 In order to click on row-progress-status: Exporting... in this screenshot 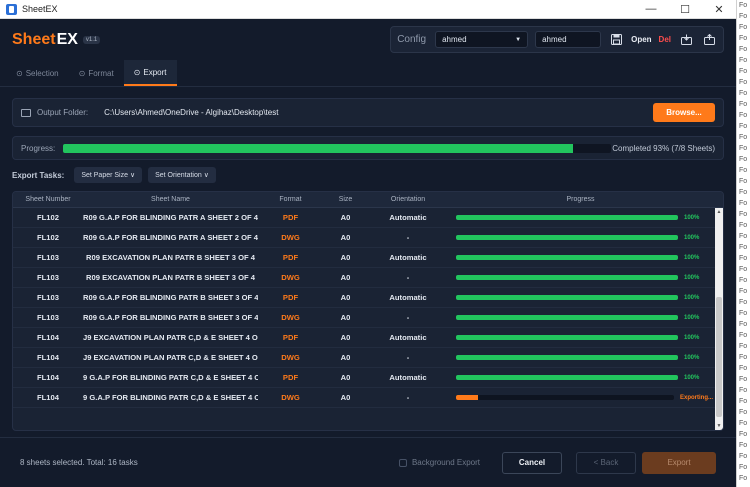, I will do `click(696, 397)`.